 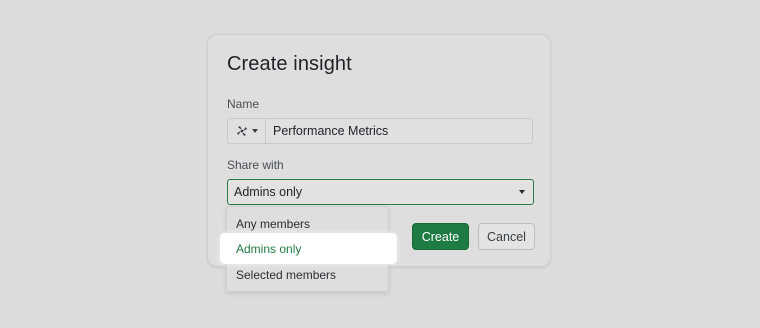 I want to click on dialog-title: Create insight, so click(x=289, y=64).